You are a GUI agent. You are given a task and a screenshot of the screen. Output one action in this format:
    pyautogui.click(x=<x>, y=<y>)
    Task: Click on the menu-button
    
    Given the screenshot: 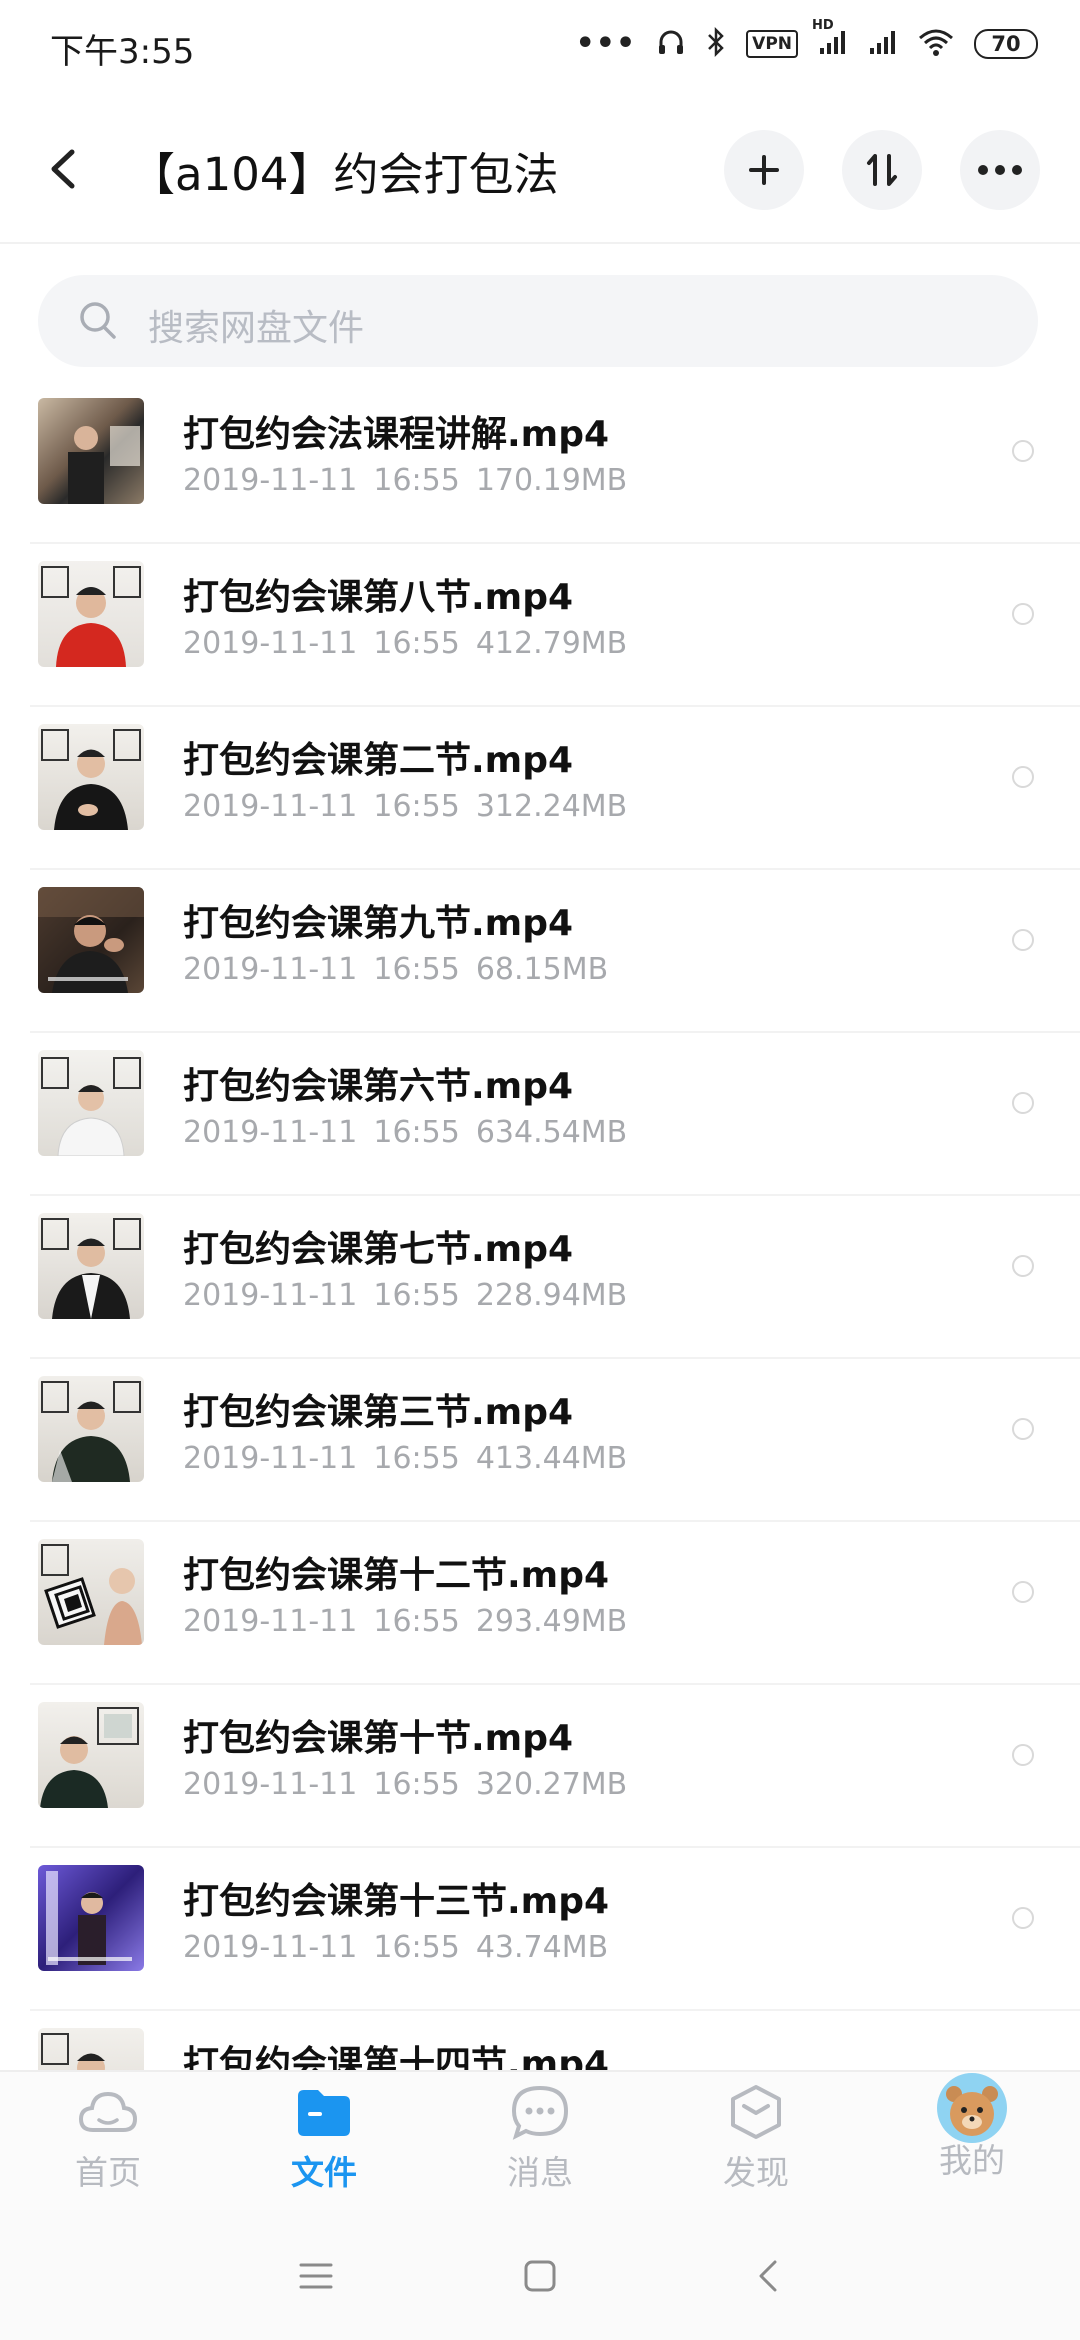 What is the action you would take?
    pyautogui.click(x=316, y=2276)
    